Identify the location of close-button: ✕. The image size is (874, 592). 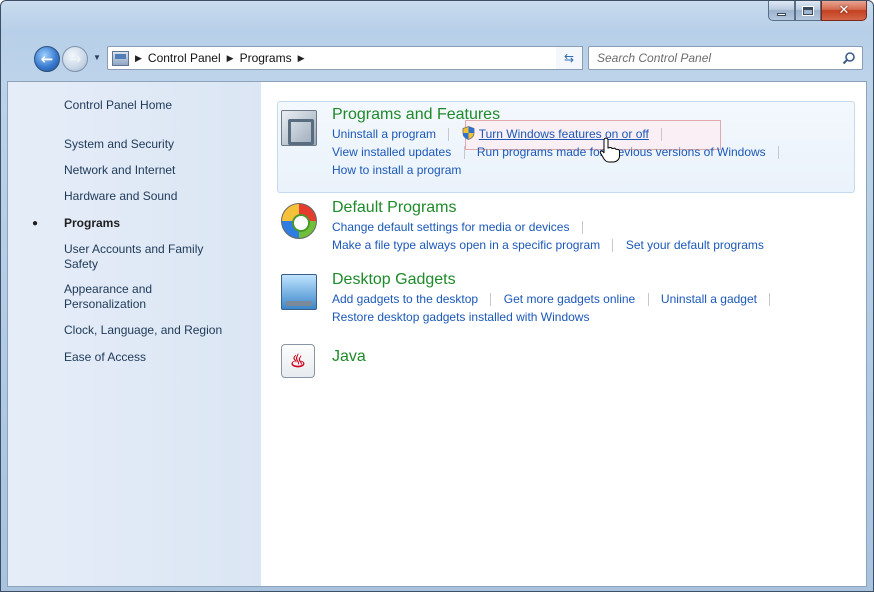
(844, 11).